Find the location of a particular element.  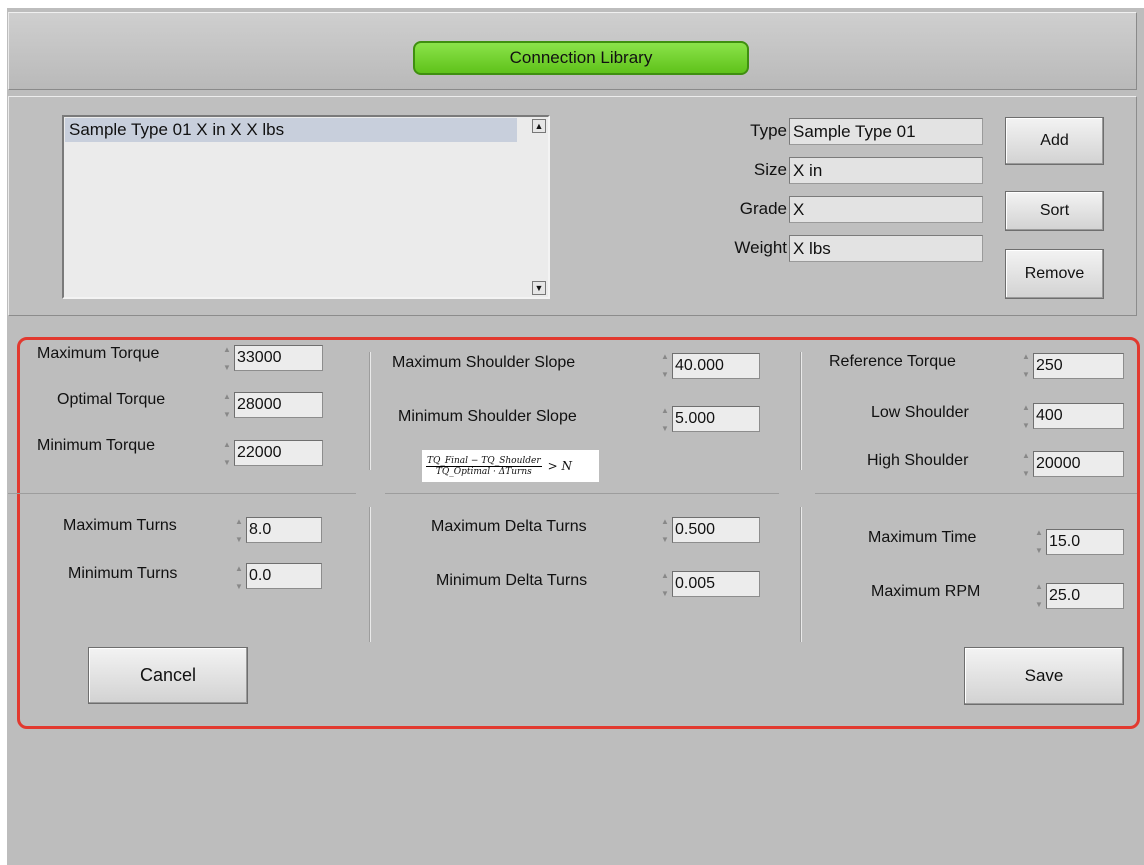

maximum-time-label: Maximum Time is located at coordinates (922, 537).